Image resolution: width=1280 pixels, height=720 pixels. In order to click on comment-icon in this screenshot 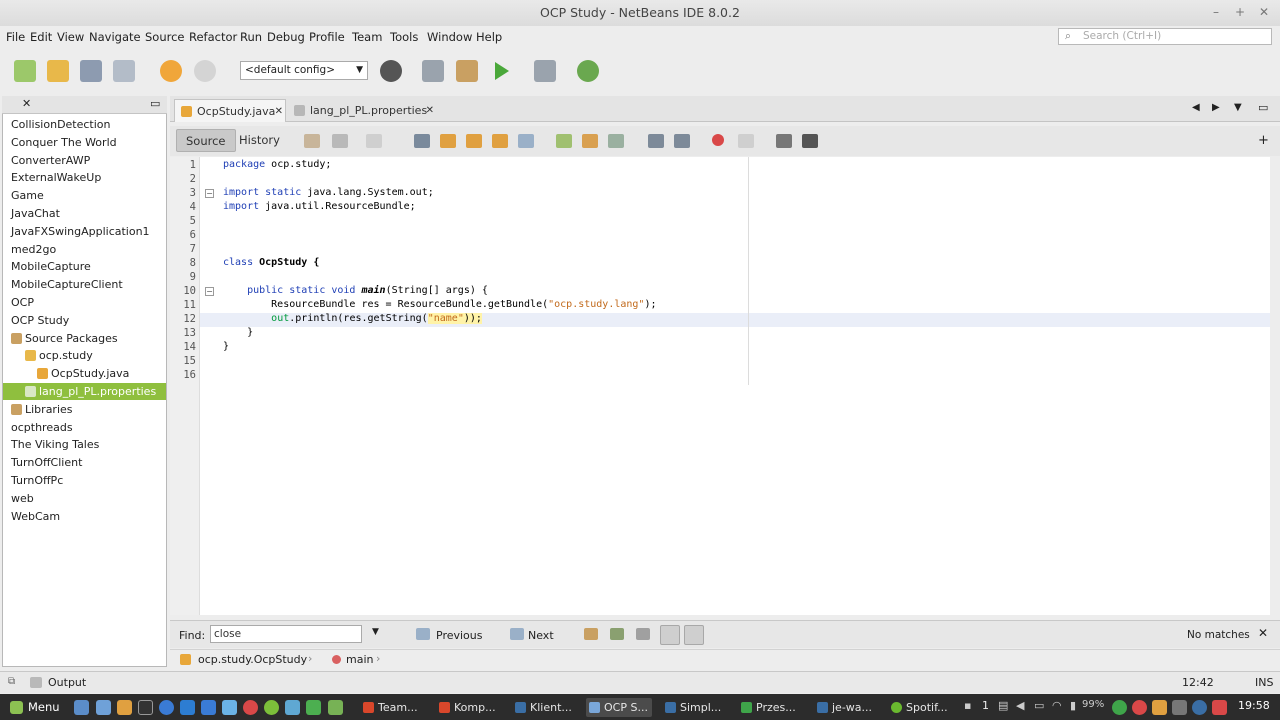, I will do `click(784, 141)`.